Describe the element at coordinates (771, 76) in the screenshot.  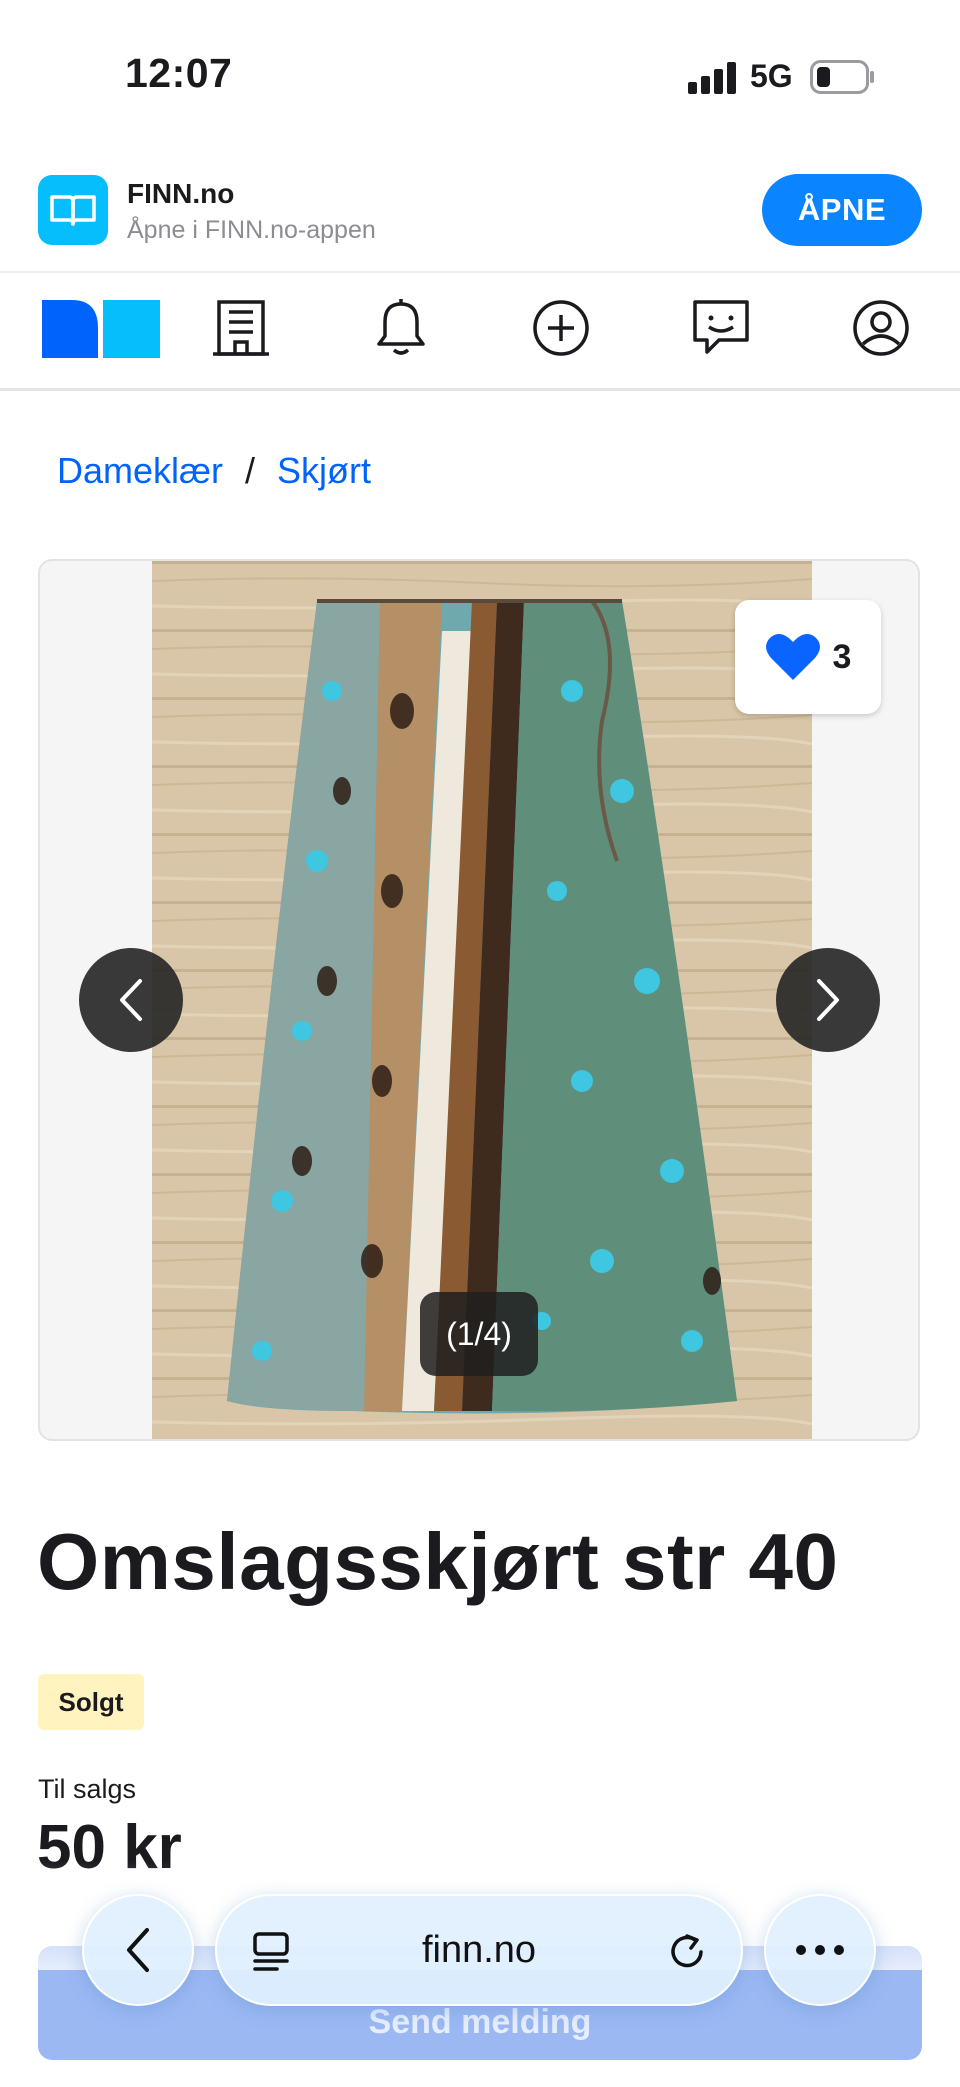
I see `network-type: 5G` at that location.